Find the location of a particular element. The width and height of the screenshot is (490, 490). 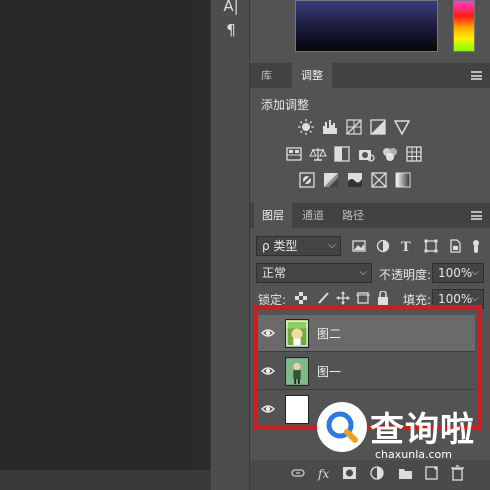

filter-toggle-icon is located at coordinates (476, 246).